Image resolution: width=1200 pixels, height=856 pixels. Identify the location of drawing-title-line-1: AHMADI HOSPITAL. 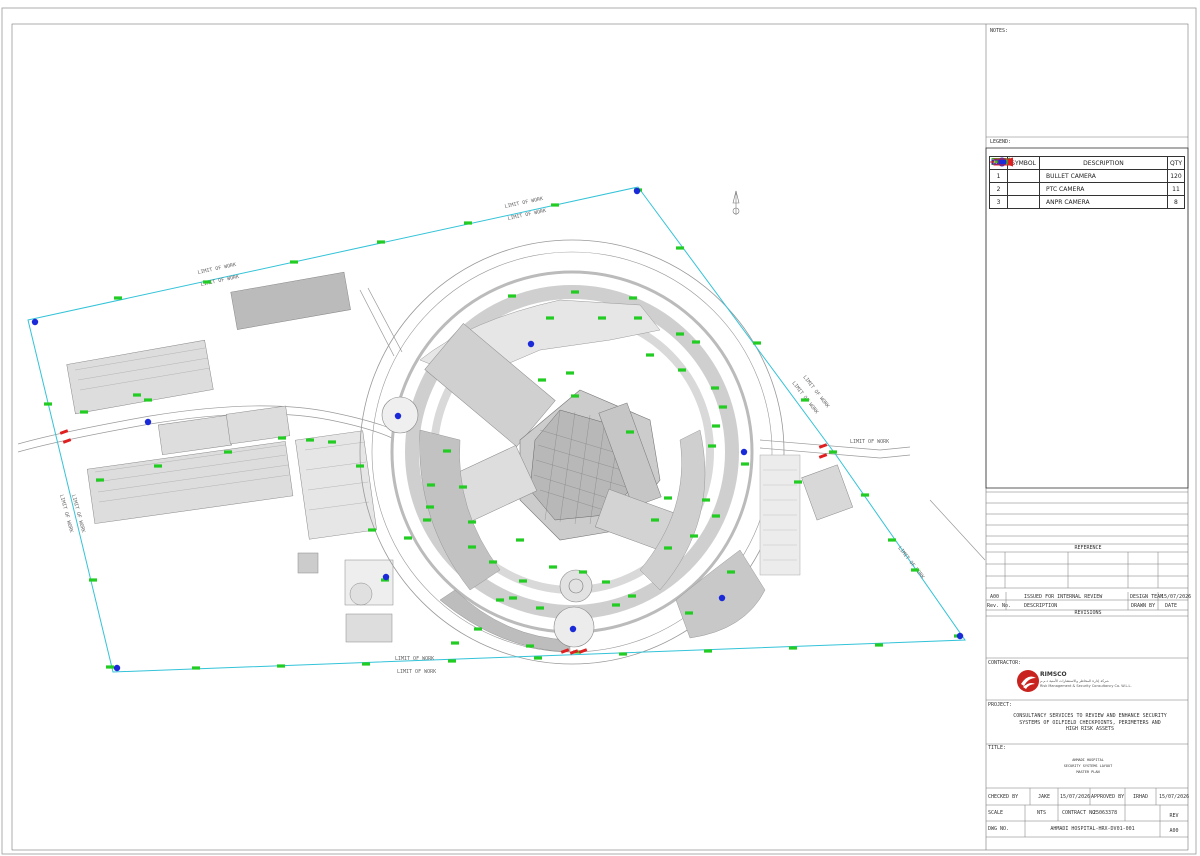
(1088, 760).